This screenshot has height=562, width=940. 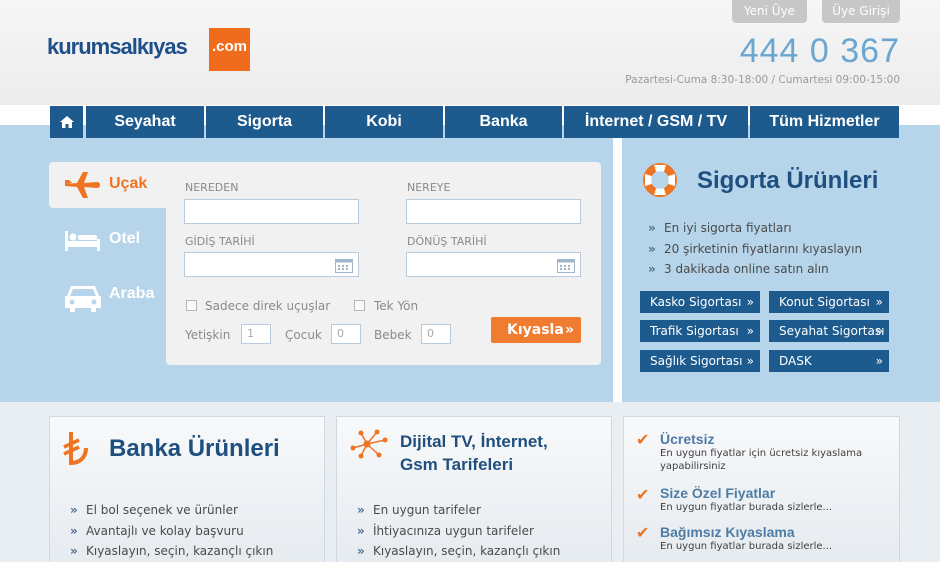 I want to click on button-label: DASK, so click(x=795, y=361).